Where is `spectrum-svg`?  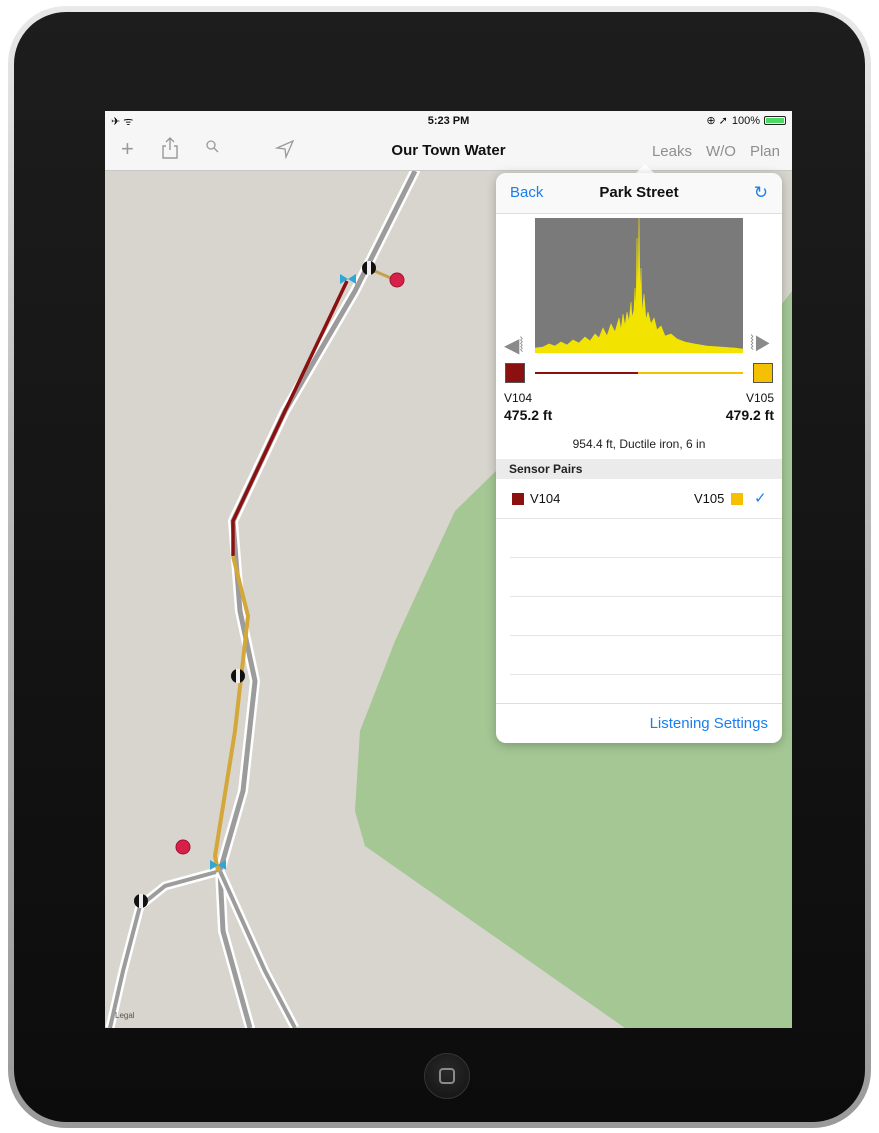
spectrum-svg is located at coordinates (639, 285).